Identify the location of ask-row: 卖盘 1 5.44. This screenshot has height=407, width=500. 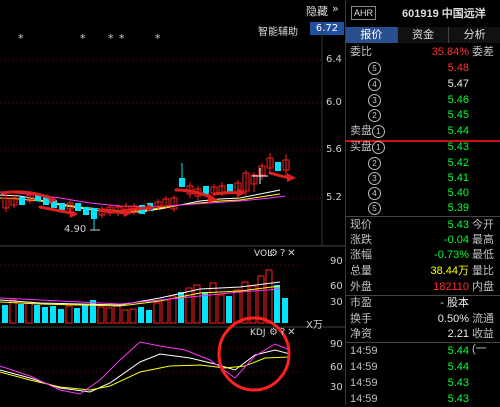
(423, 131).